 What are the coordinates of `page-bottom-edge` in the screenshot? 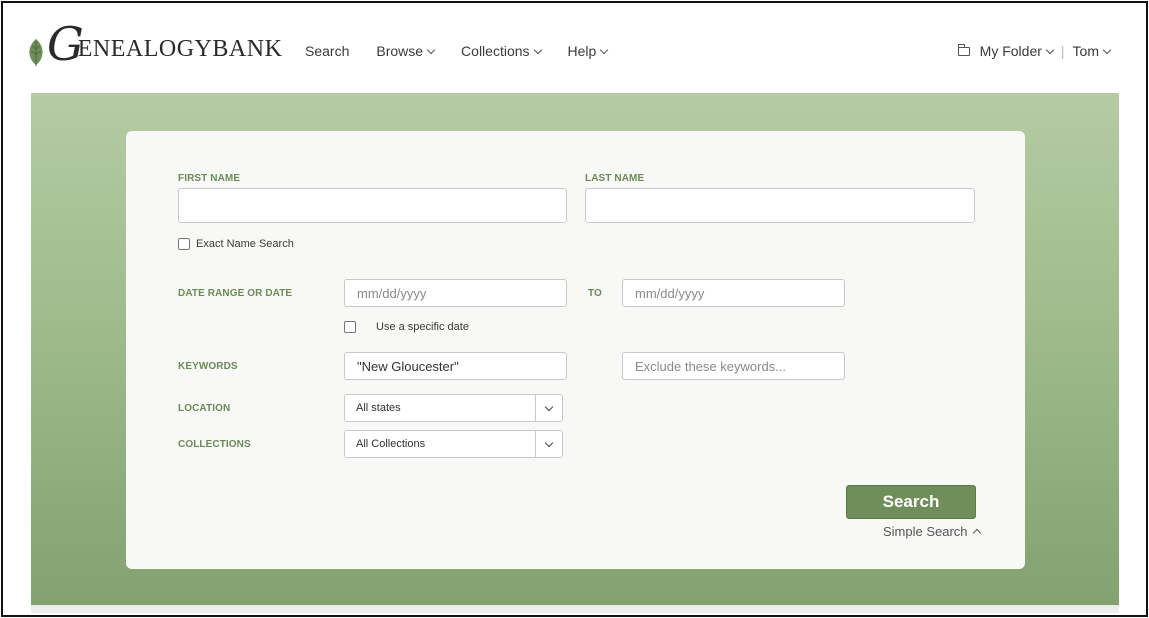 It's located at (575, 609).